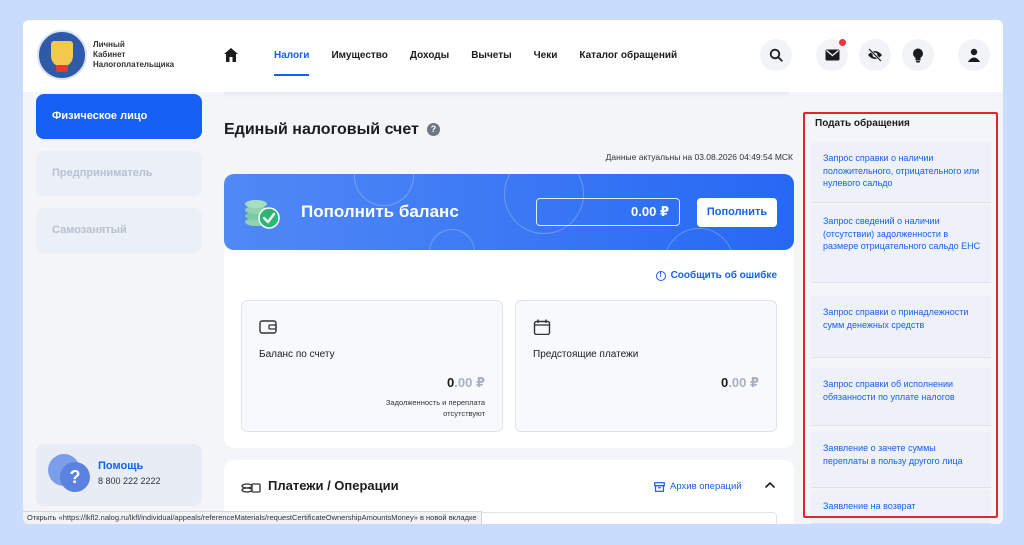 The height and width of the screenshot is (545, 1024). Describe the element at coordinates (628, 56) in the screenshot. I see `nav-appeals-catalog: Каталог обращений` at that location.